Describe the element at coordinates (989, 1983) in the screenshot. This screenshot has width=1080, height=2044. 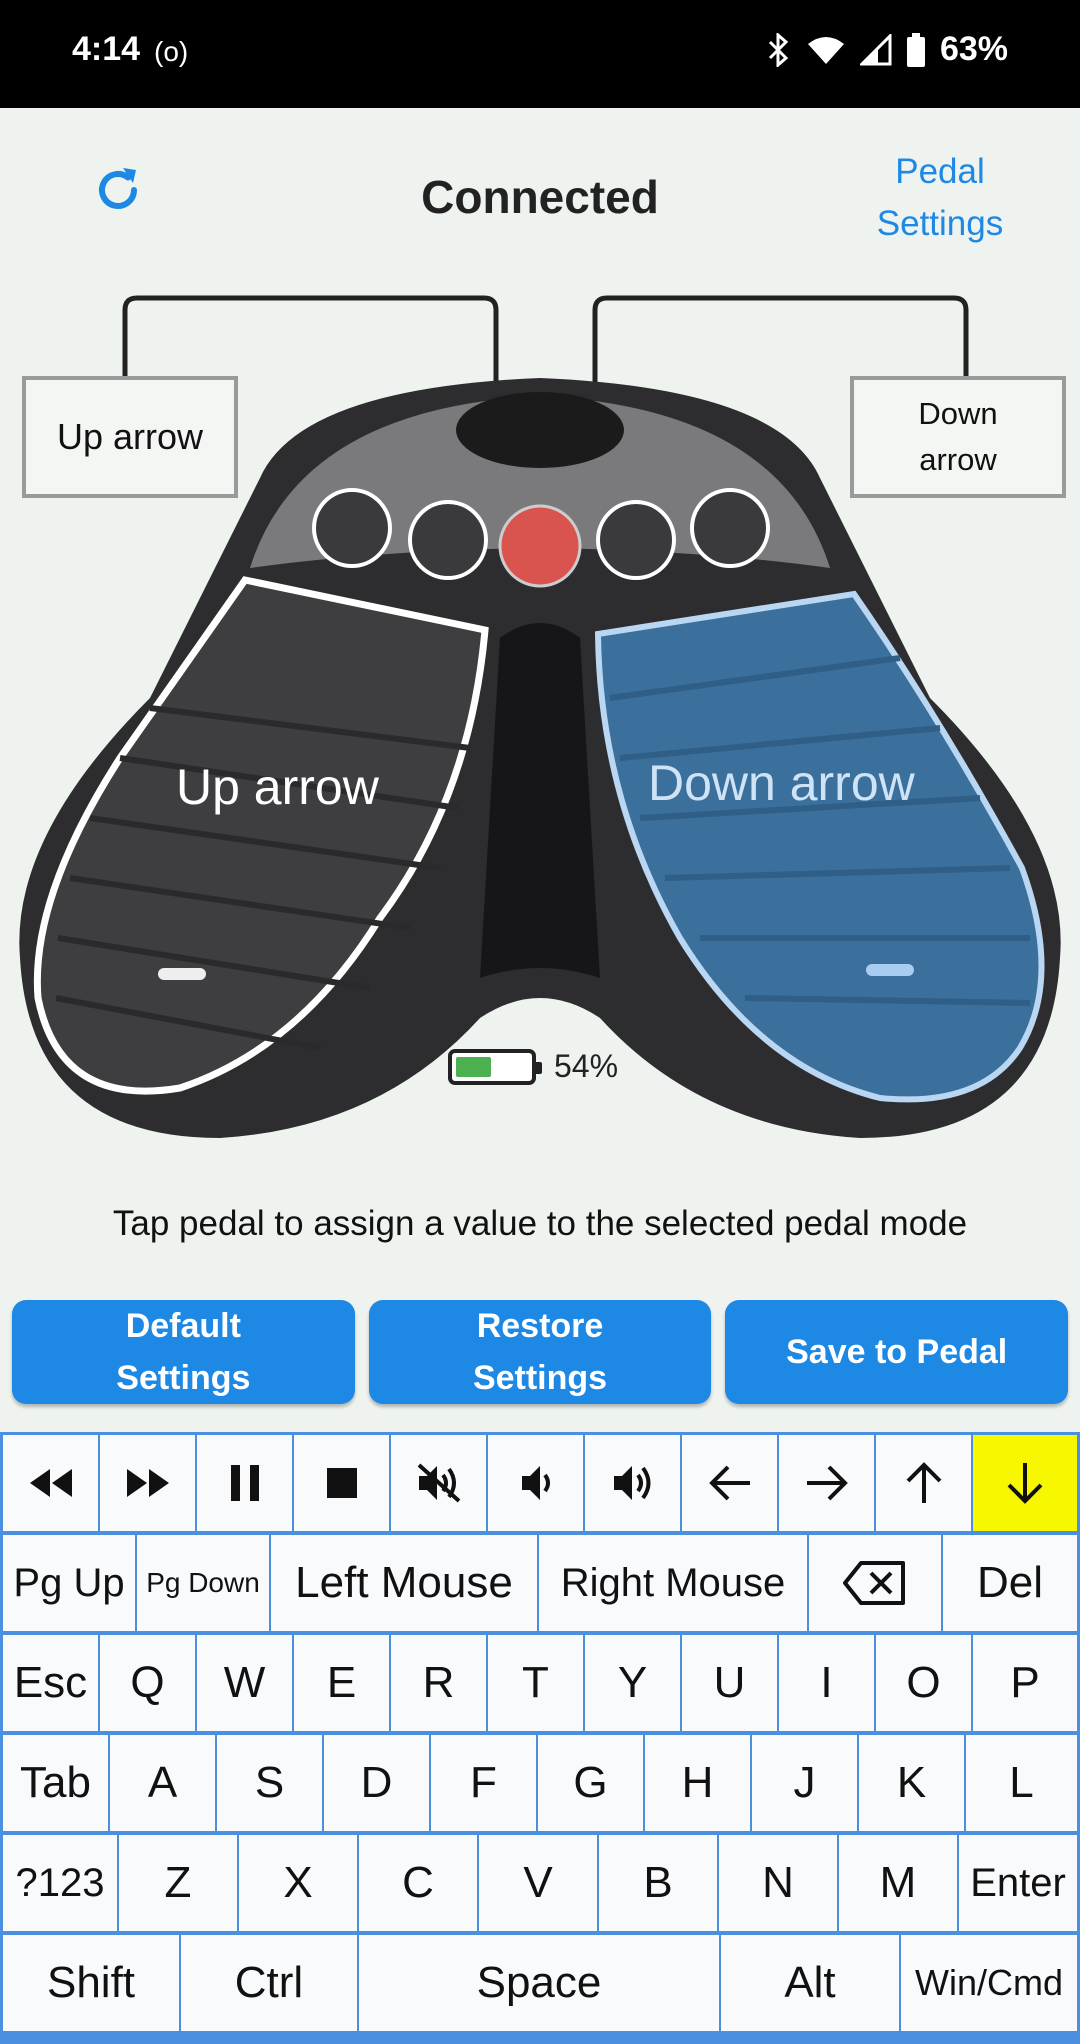
I see `key-win-cmd: Win/Cmd` at that location.